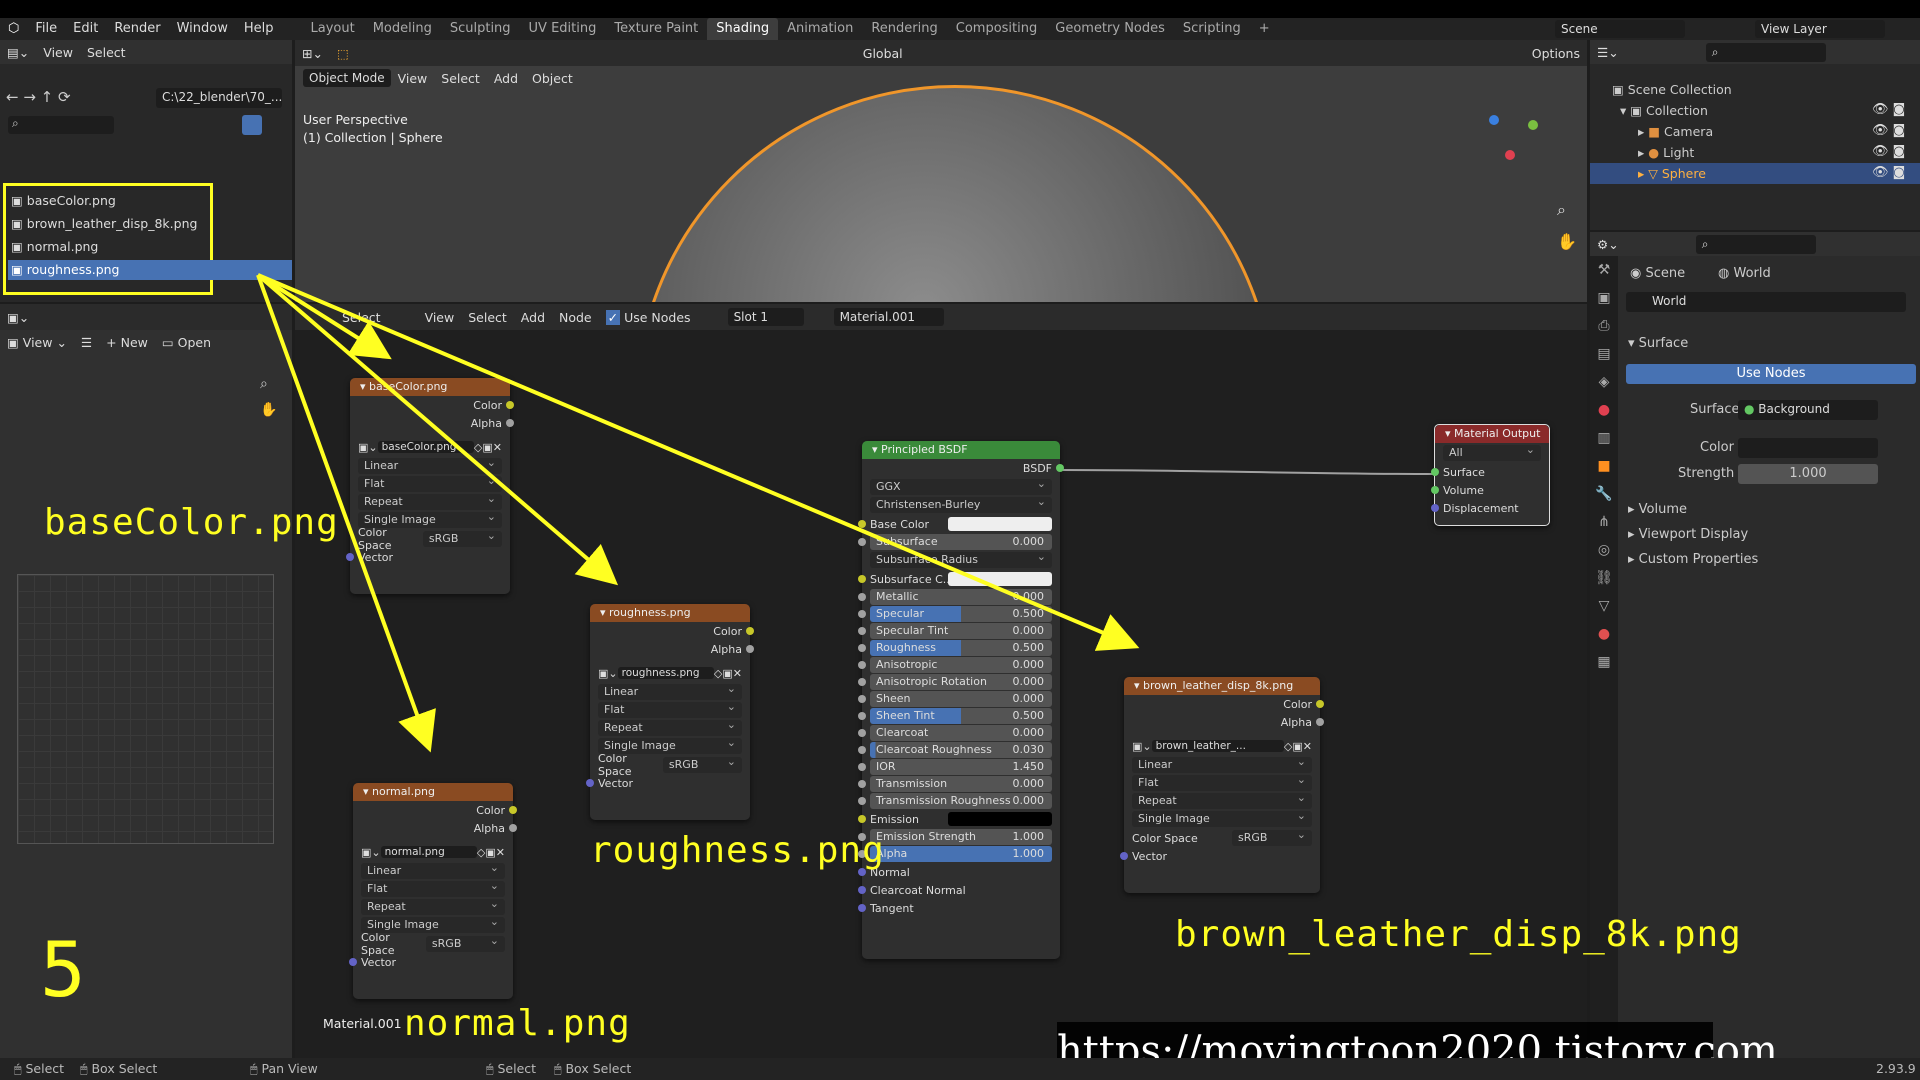 The height and width of the screenshot is (1080, 1920). I want to click on version-label: 2.93.9, so click(1896, 1068).